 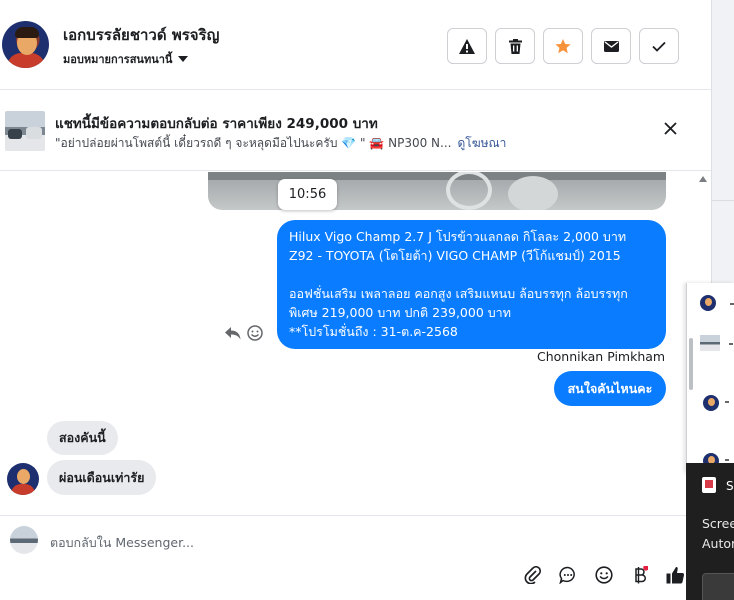 I want to click on emoji-icon, so click(x=604, y=575).